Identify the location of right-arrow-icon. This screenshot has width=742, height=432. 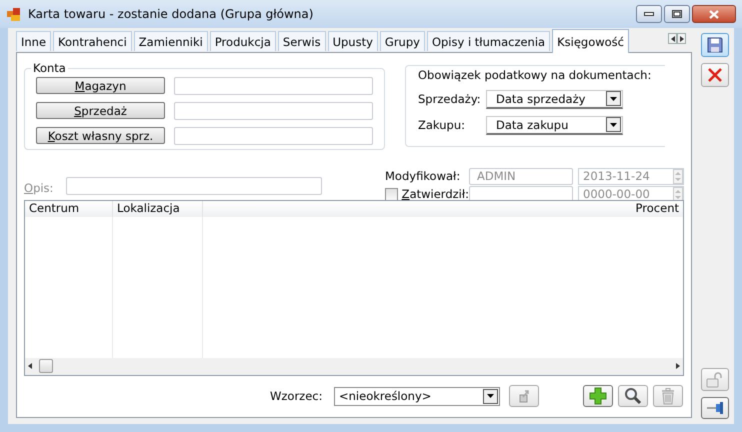
(682, 39).